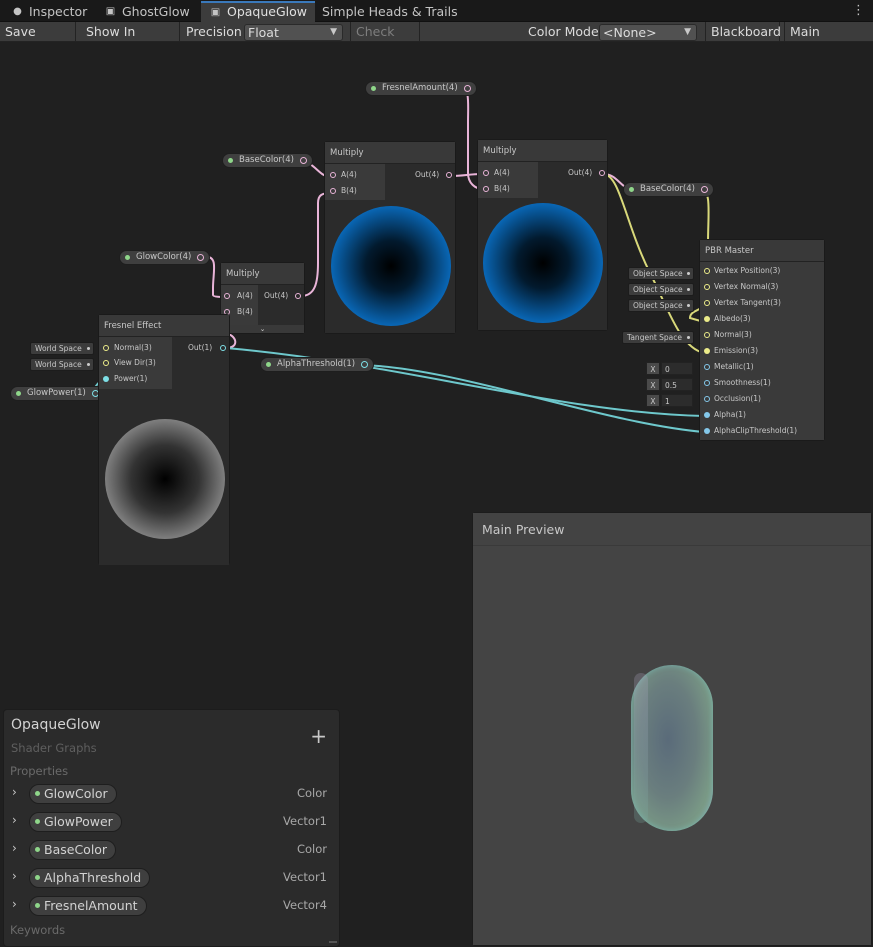  Describe the element at coordinates (661, 305) in the screenshot. I see `vertex-tangent-space-selector: Object Space` at that location.